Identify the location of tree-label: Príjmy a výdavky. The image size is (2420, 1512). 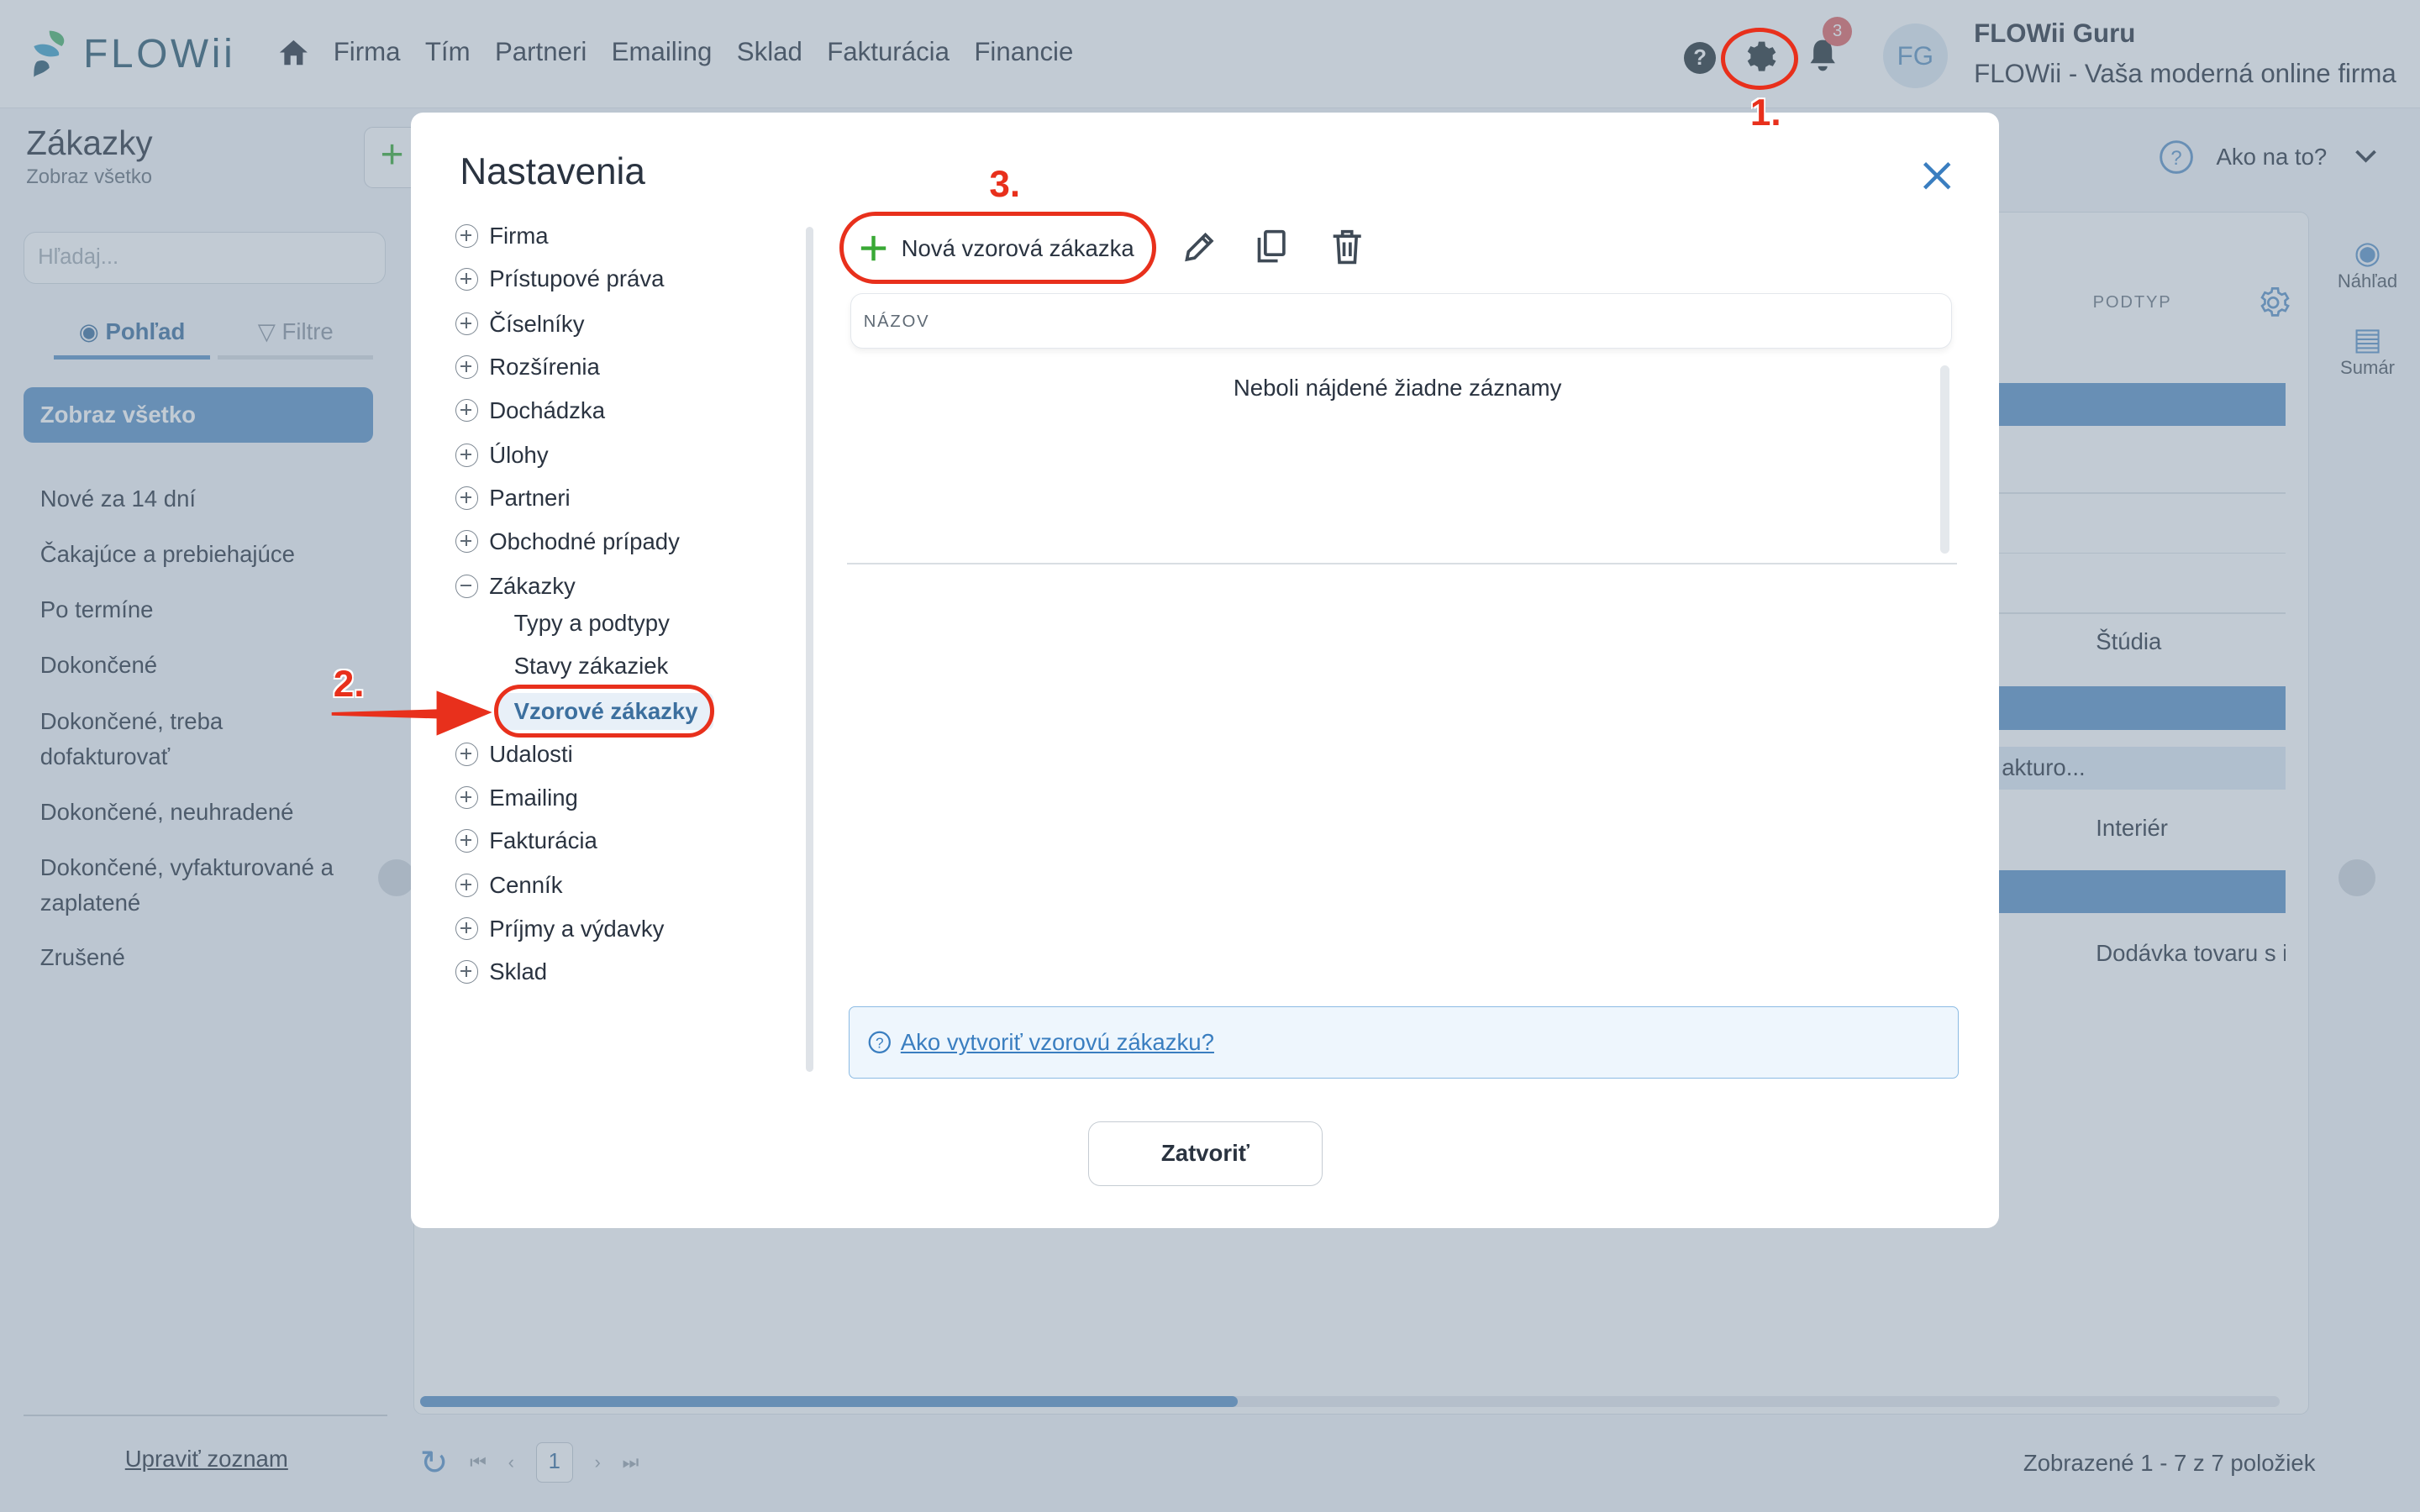
(577, 928).